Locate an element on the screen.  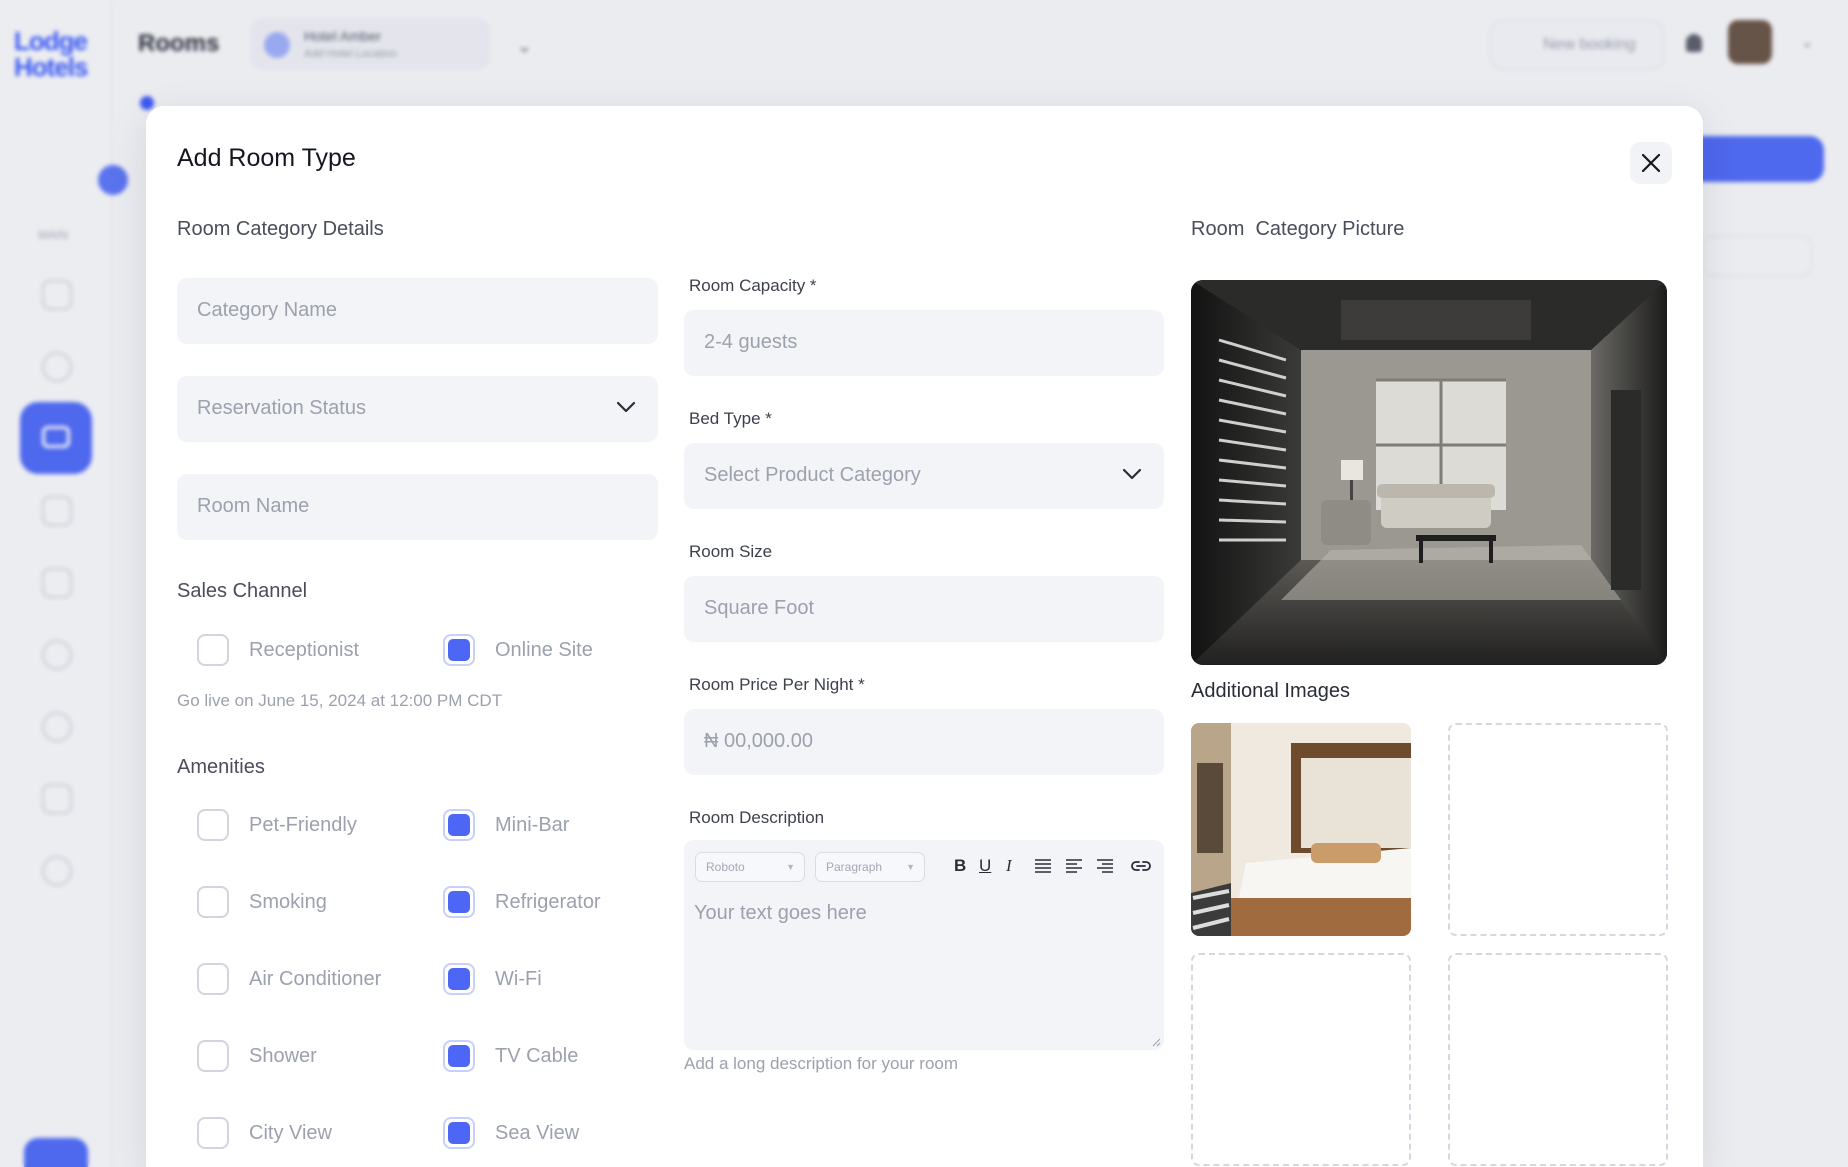
font-family-value: Roboto is located at coordinates (725, 867).